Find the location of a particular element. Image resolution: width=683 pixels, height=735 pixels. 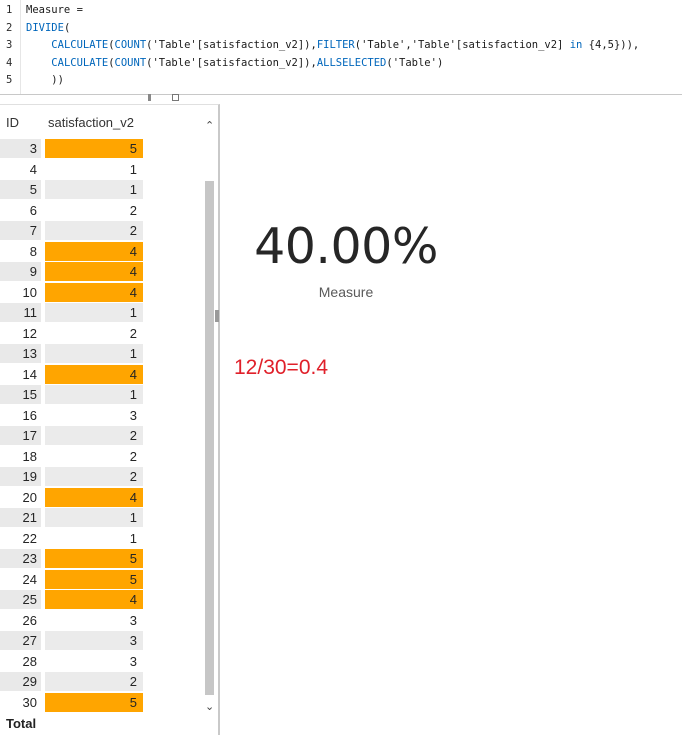

table-row: 13 1 is located at coordinates (71, 354).